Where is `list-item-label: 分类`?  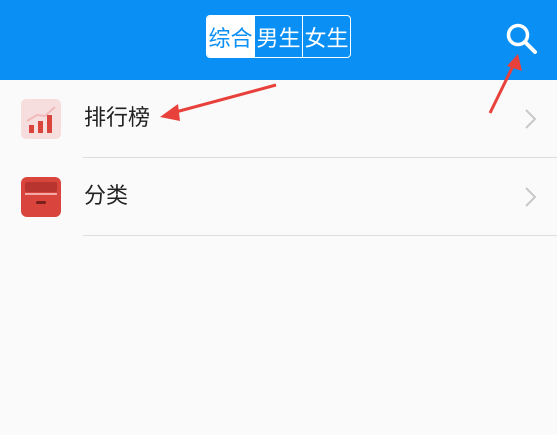 list-item-label: 分类 is located at coordinates (106, 196).